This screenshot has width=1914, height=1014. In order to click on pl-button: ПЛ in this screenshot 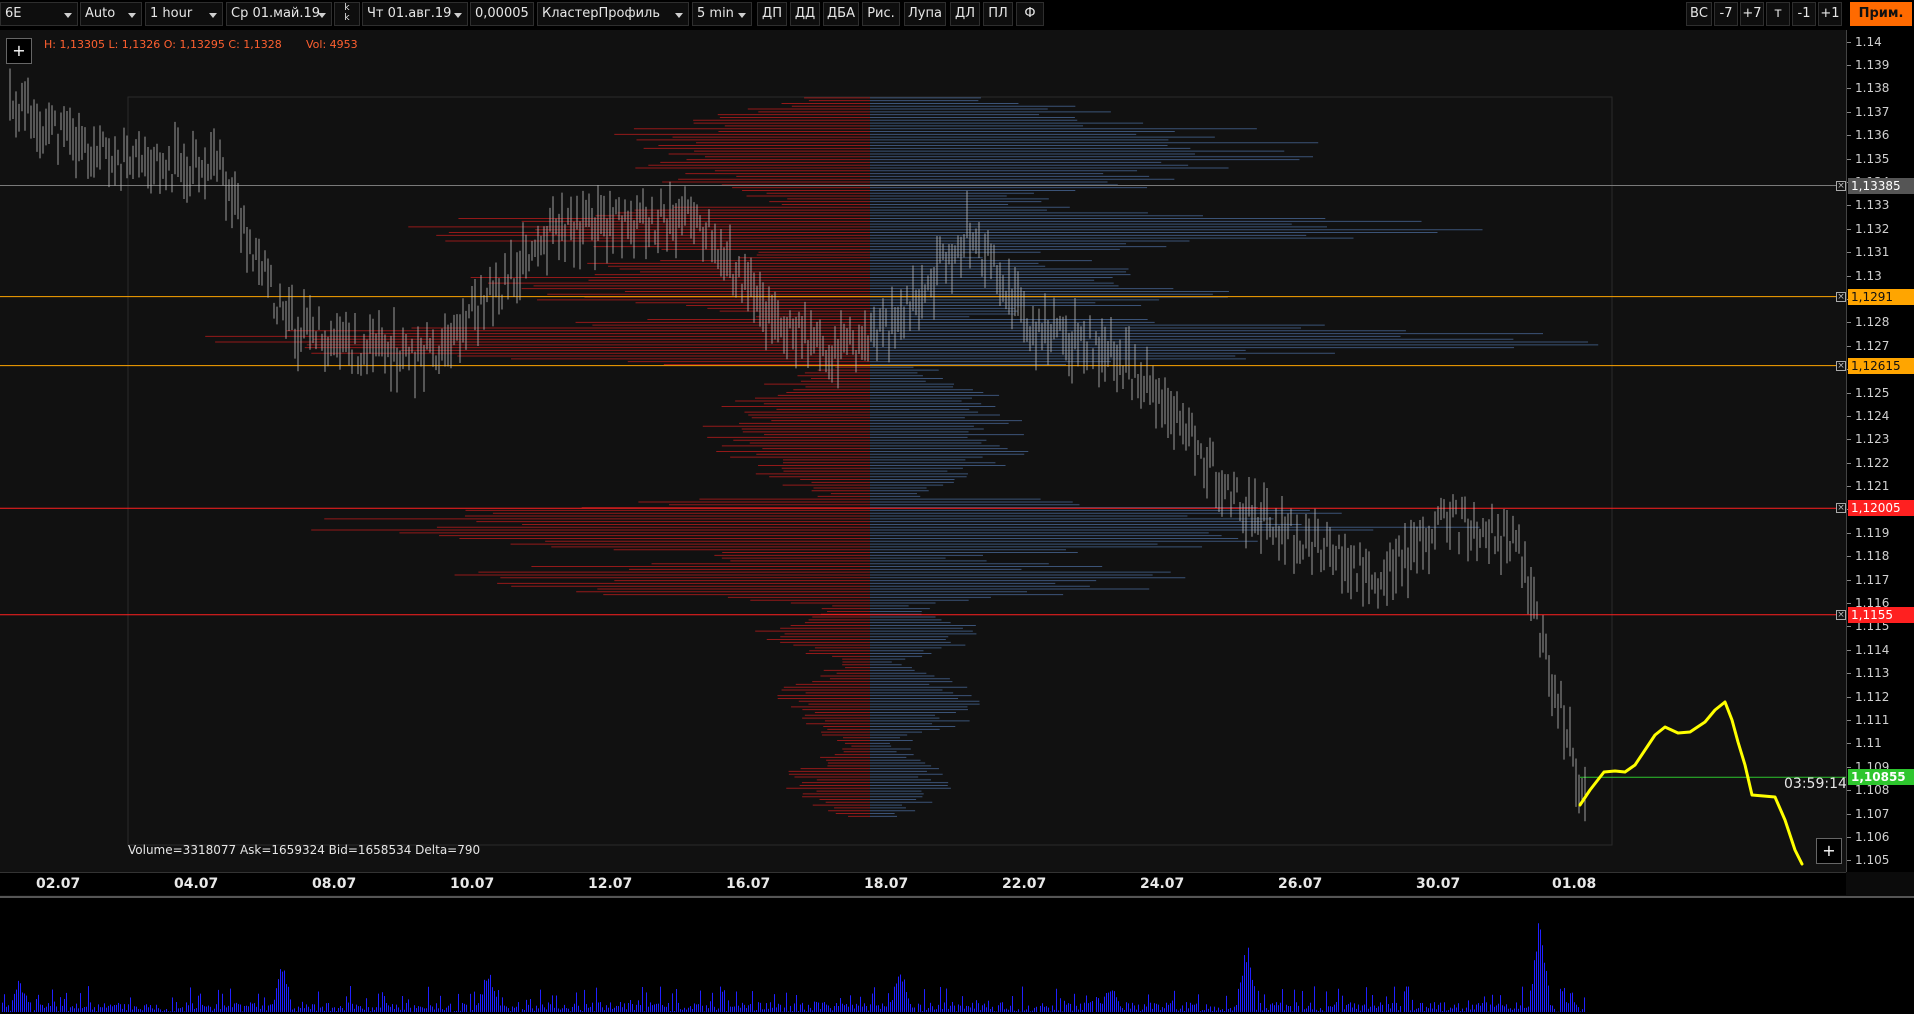, I will do `click(998, 14)`.